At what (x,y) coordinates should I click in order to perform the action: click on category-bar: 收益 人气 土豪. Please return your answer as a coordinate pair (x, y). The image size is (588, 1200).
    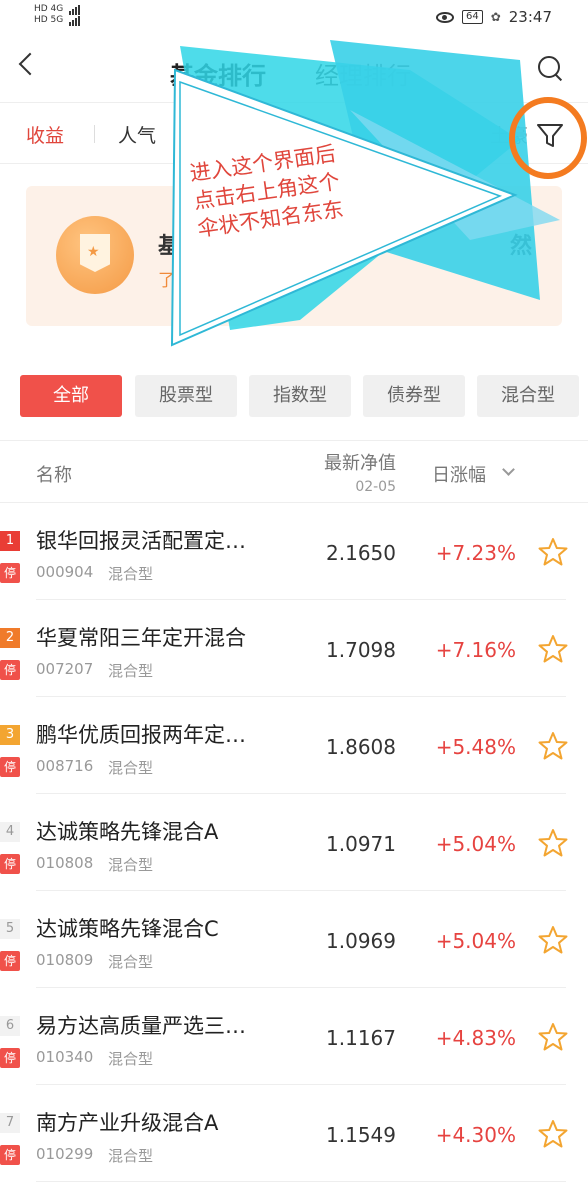
    Looking at the image, I should click on (294, 133).